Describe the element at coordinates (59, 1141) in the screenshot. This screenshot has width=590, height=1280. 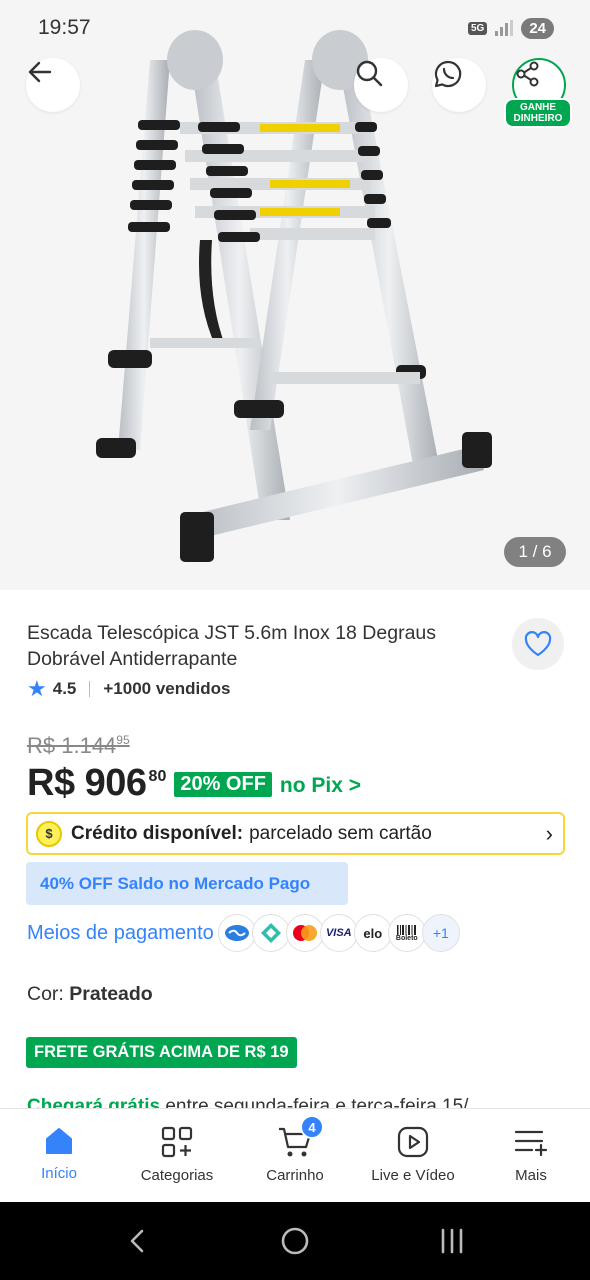
I see `home-icon` at that location.